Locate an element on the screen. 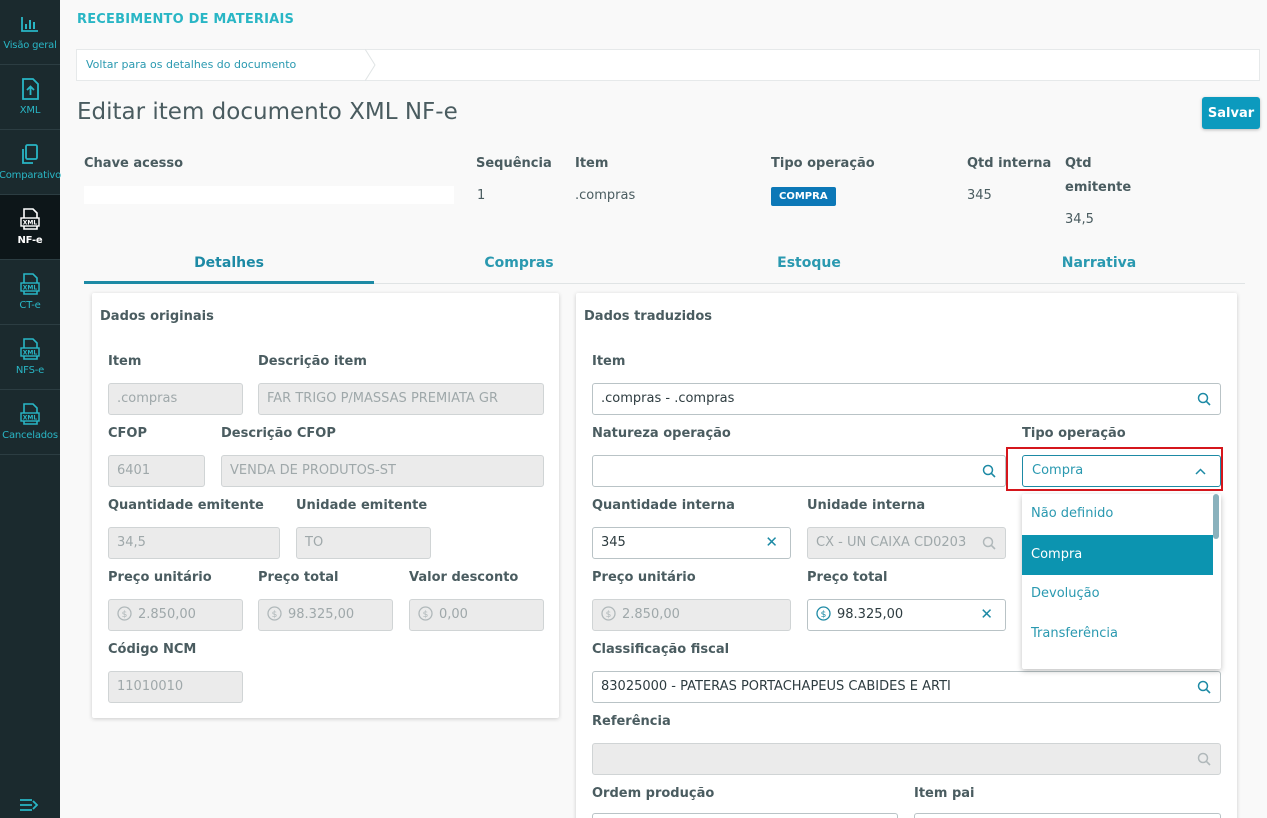 The height and width of the screenshot is (818, 1267). sequencia-value: 1 is located at coordinates (481, 195).